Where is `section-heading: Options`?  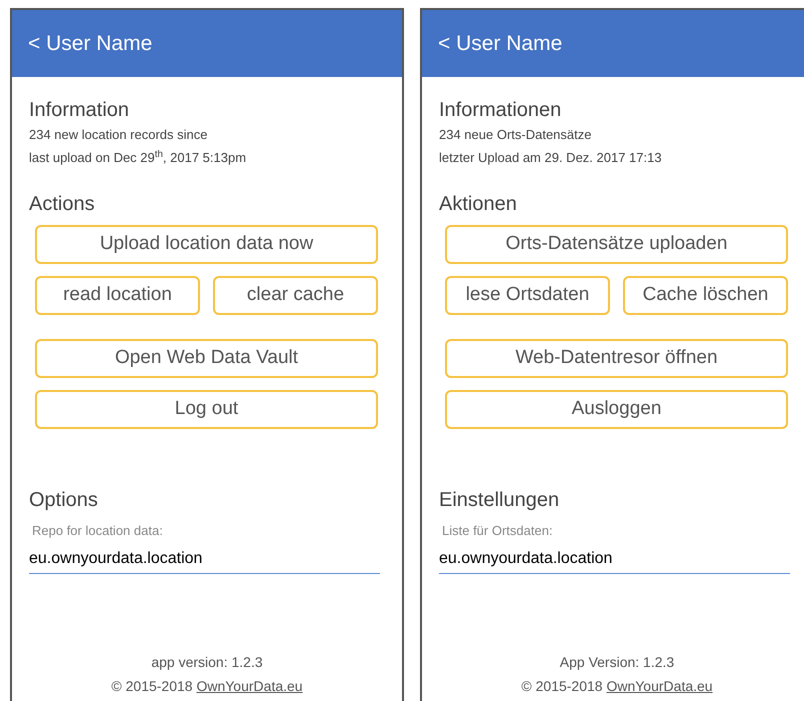
section-heading: Options is located at coordinates (64, 500).